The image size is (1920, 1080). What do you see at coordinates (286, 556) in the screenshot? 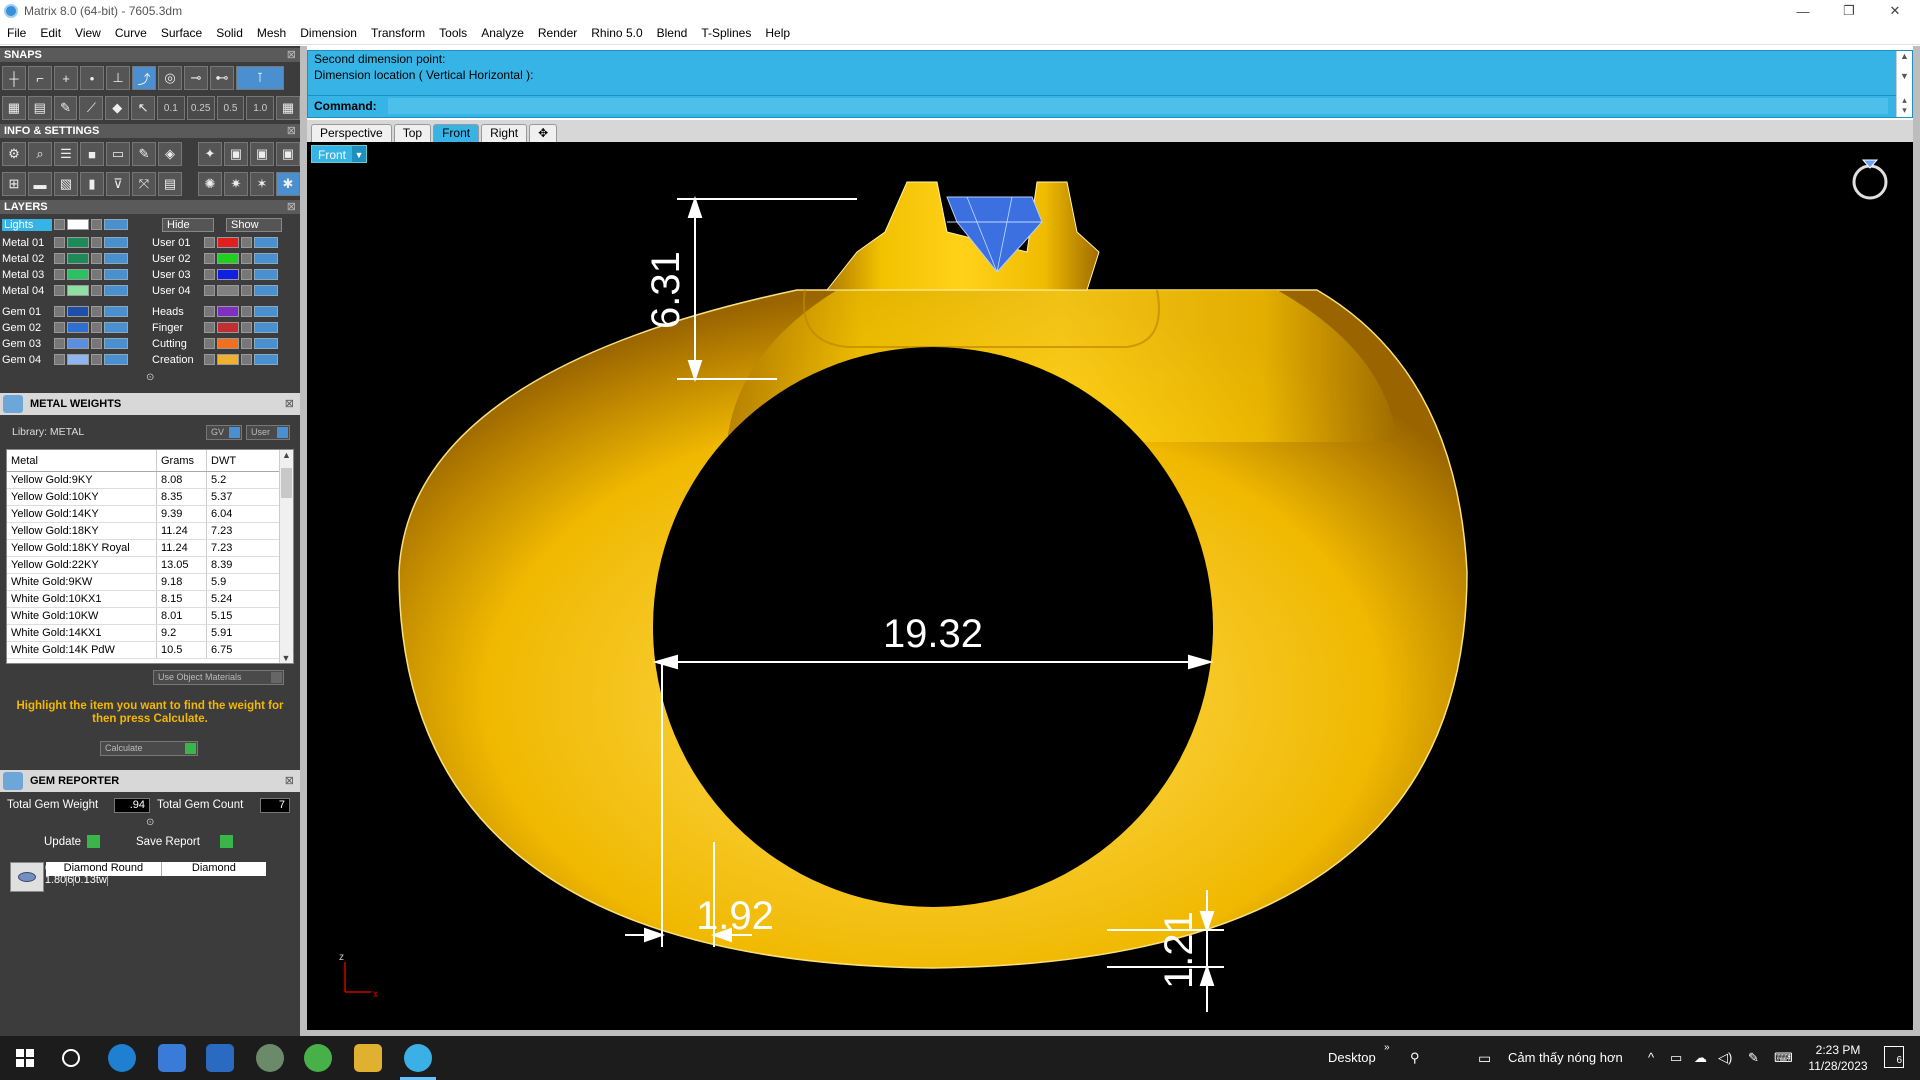
I see `metal-table-scrollbar: ▲ ▼` at bounding box center [286, 556].